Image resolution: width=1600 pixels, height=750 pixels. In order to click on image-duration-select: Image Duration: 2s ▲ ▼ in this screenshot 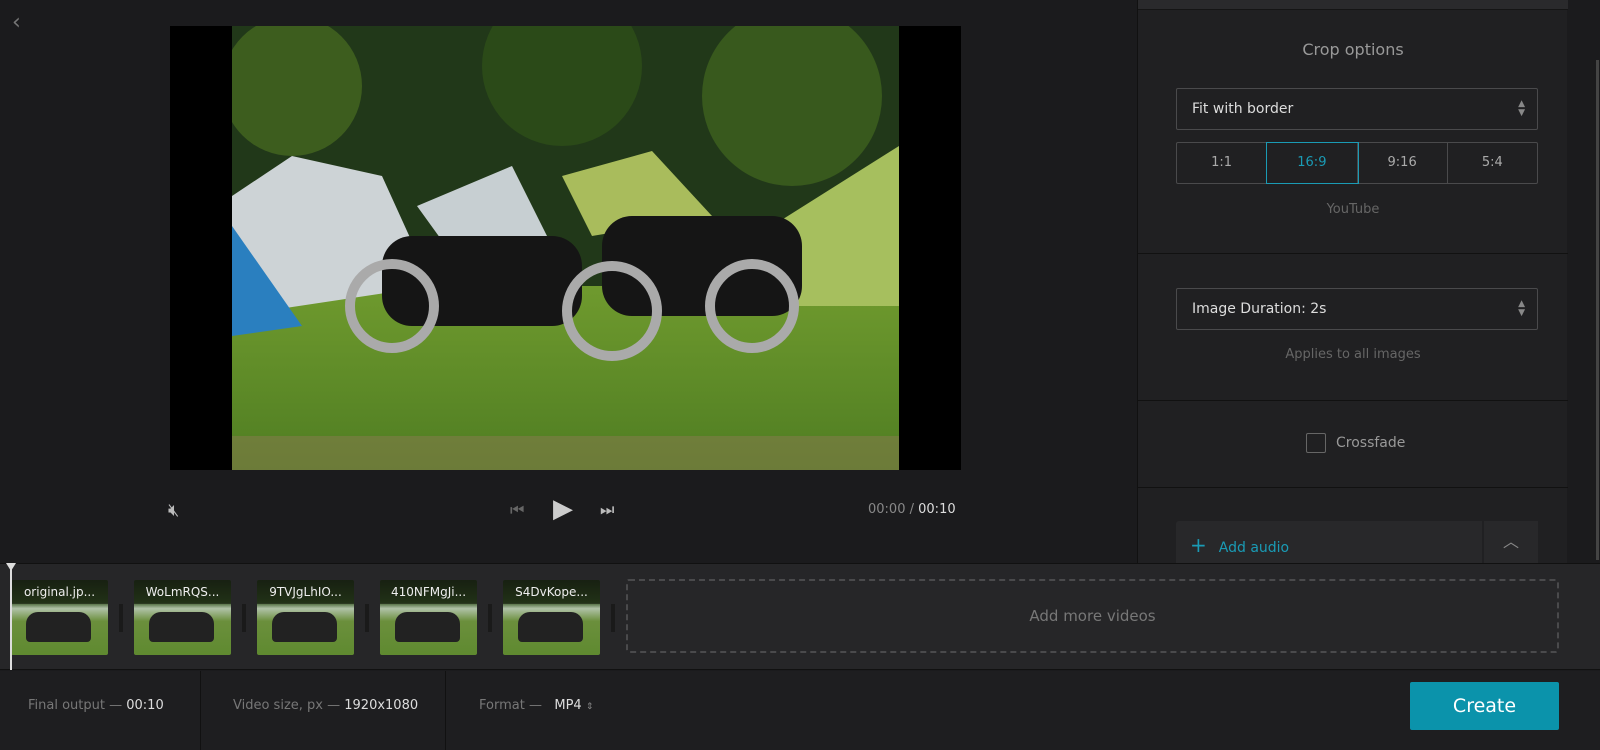, I will do `click(1357, 309)`.